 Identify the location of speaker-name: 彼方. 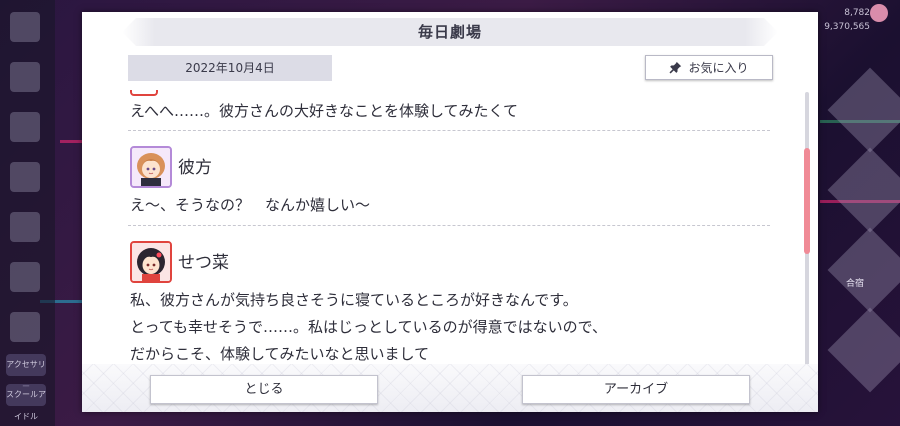
(195, 168).